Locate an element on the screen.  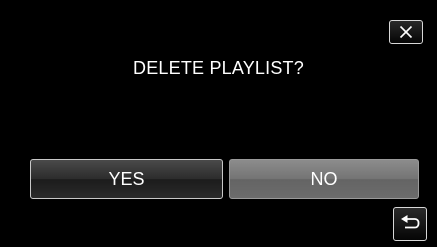
close-icon is located at coordinates (406, 32).